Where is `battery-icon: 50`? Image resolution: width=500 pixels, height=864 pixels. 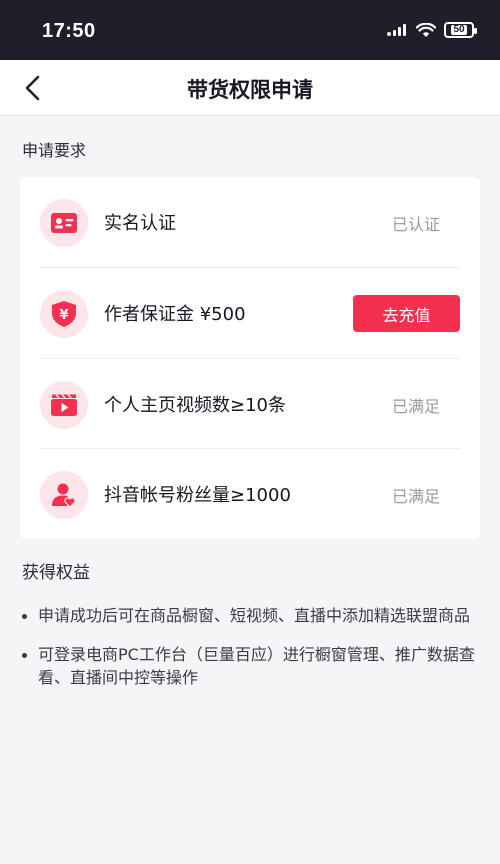
battery-icon: 50 is located at coordinates (460, 30).